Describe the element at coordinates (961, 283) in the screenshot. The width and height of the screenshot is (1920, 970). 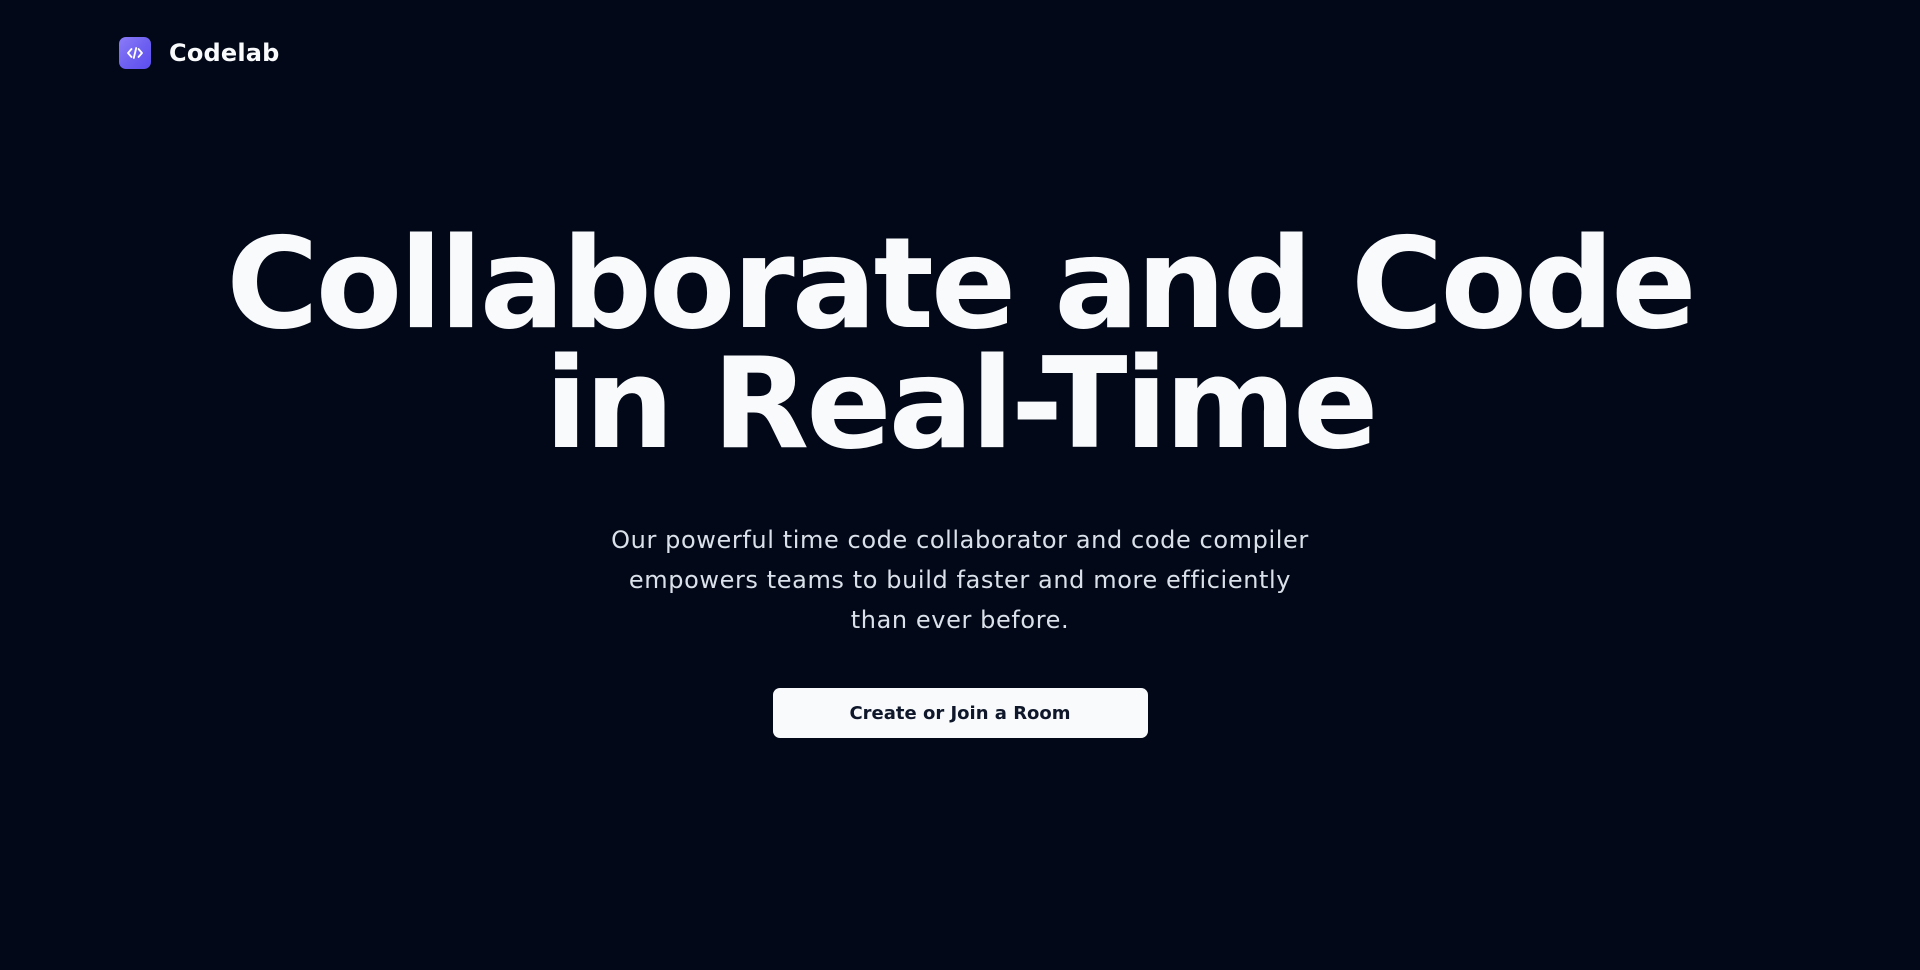
I see `headline-line-1: Collaborate and Code` at that location.